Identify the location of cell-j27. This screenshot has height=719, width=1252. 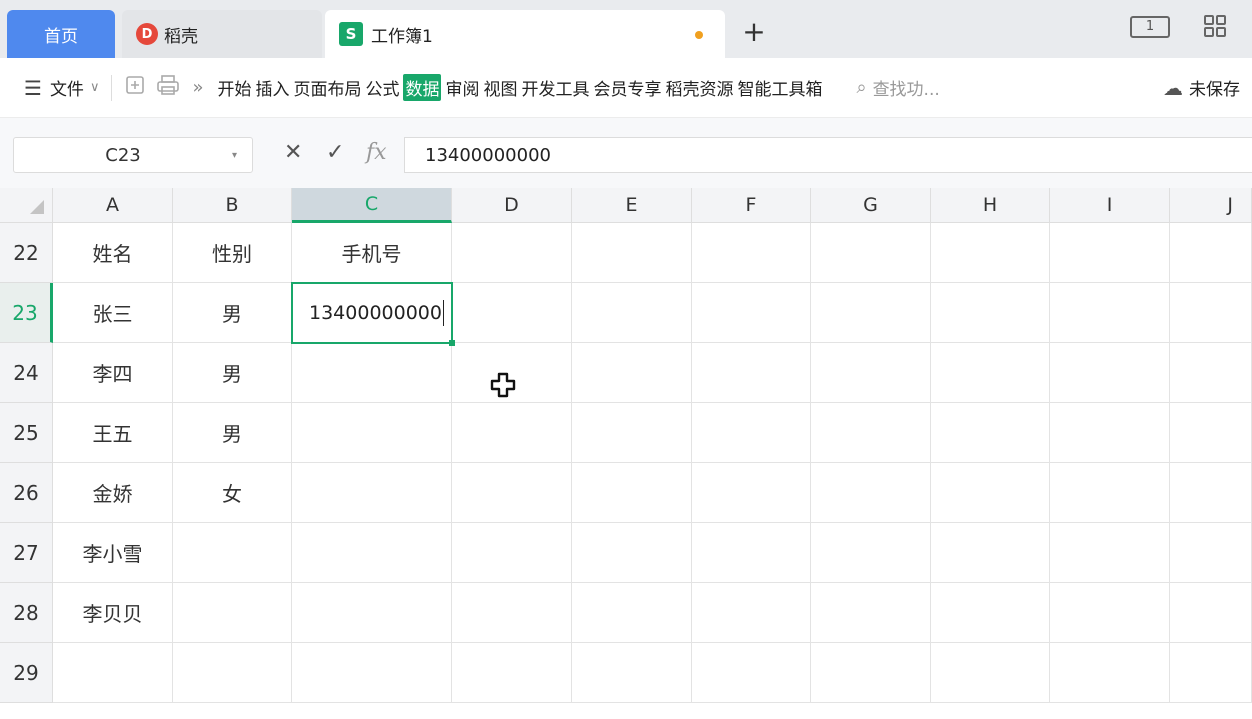
(1211, 553).